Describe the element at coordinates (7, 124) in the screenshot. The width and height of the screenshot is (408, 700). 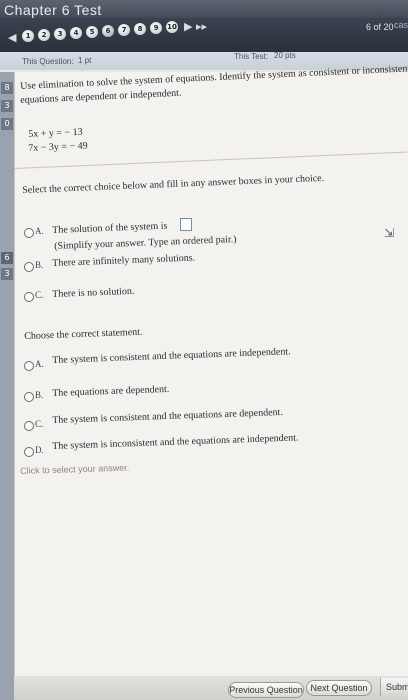
I see `rail-tab-3: 0` at that location.